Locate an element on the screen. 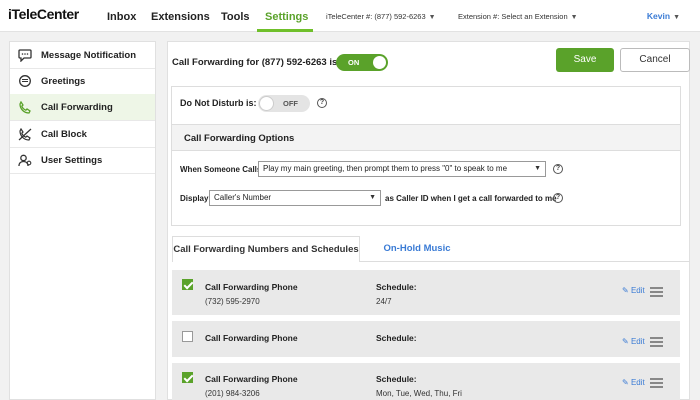  phone-number-label: iTeleCenter #: (877) 592-6263 is located at coordinates (376, 16).